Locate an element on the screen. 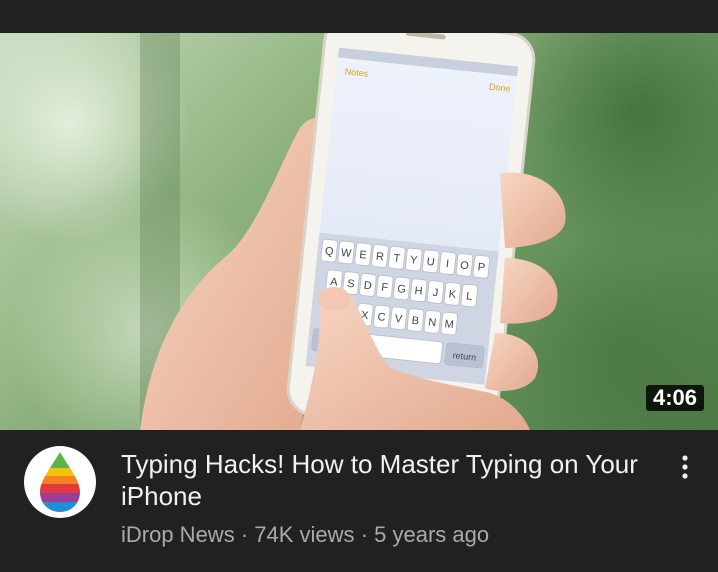  key-q: Q is located at coordinates (329, 251).